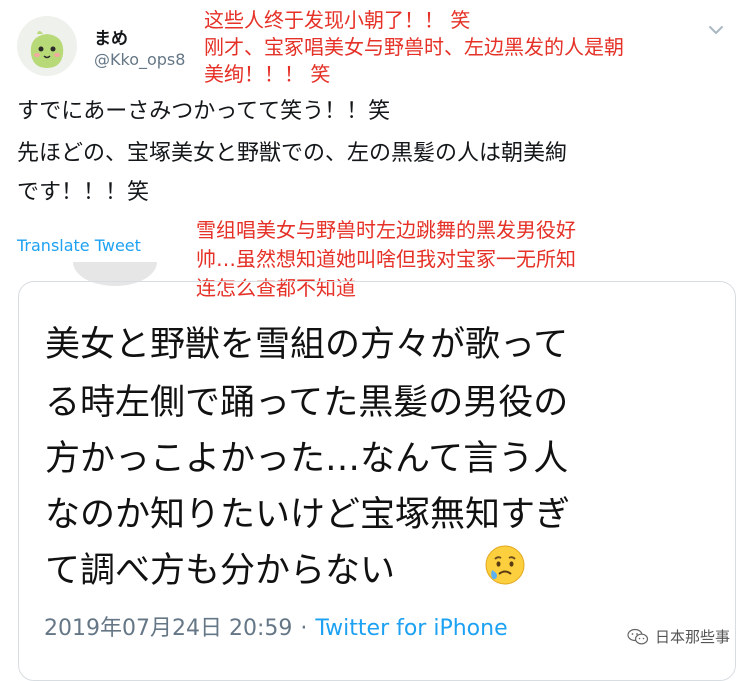  What do you see at coordinates (692, 637) in the screenshot?
I see `watermark-text: 日本那些事` at bounding box center [692, 637].